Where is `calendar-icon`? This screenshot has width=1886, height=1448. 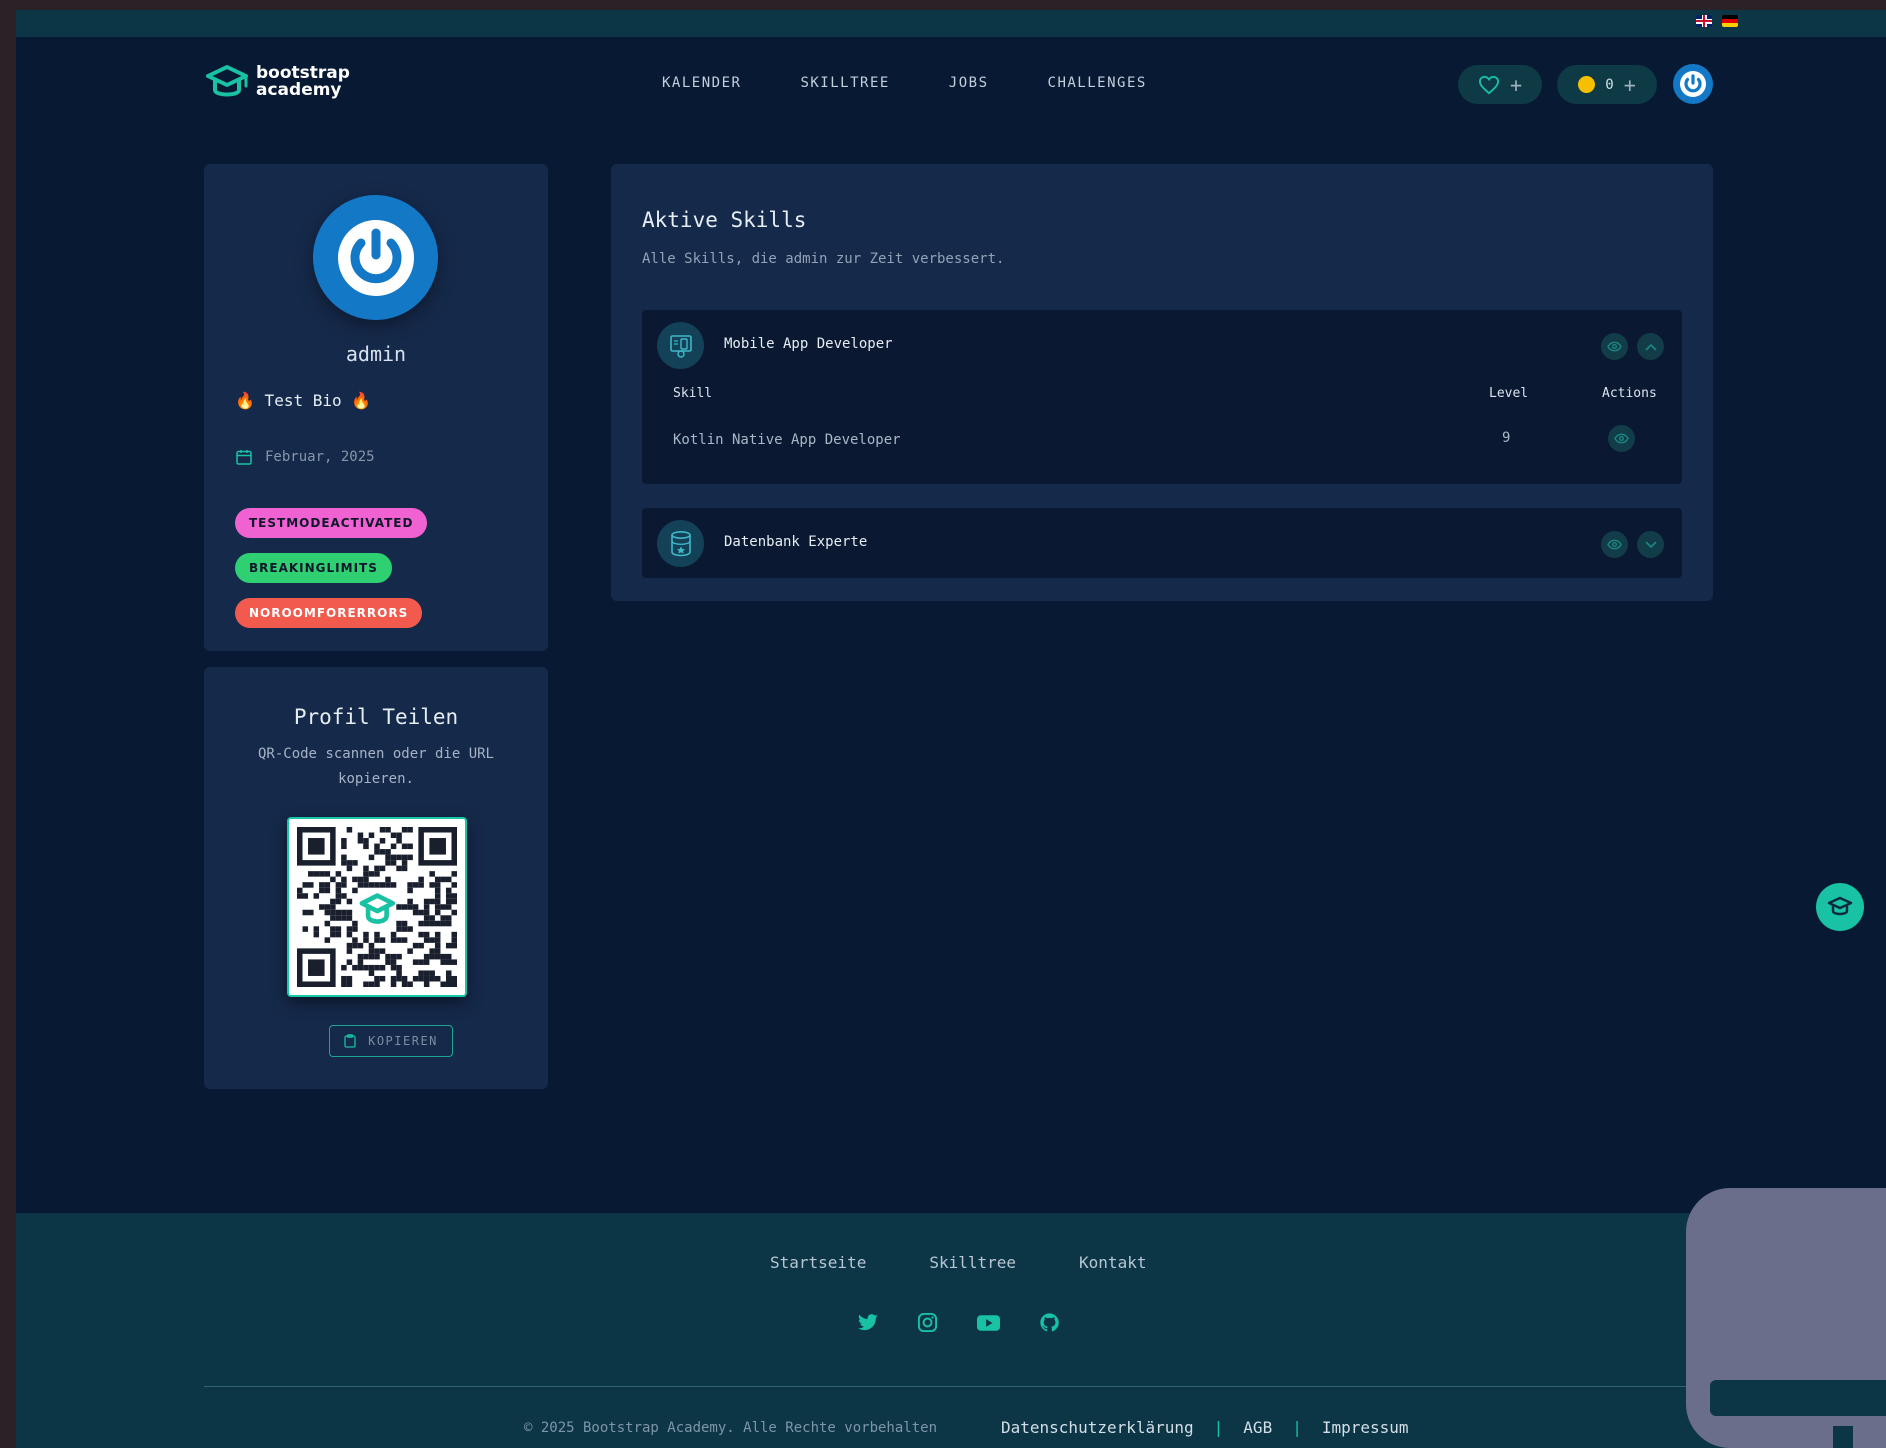 calendar-icon is located at coordinates (244, 457).